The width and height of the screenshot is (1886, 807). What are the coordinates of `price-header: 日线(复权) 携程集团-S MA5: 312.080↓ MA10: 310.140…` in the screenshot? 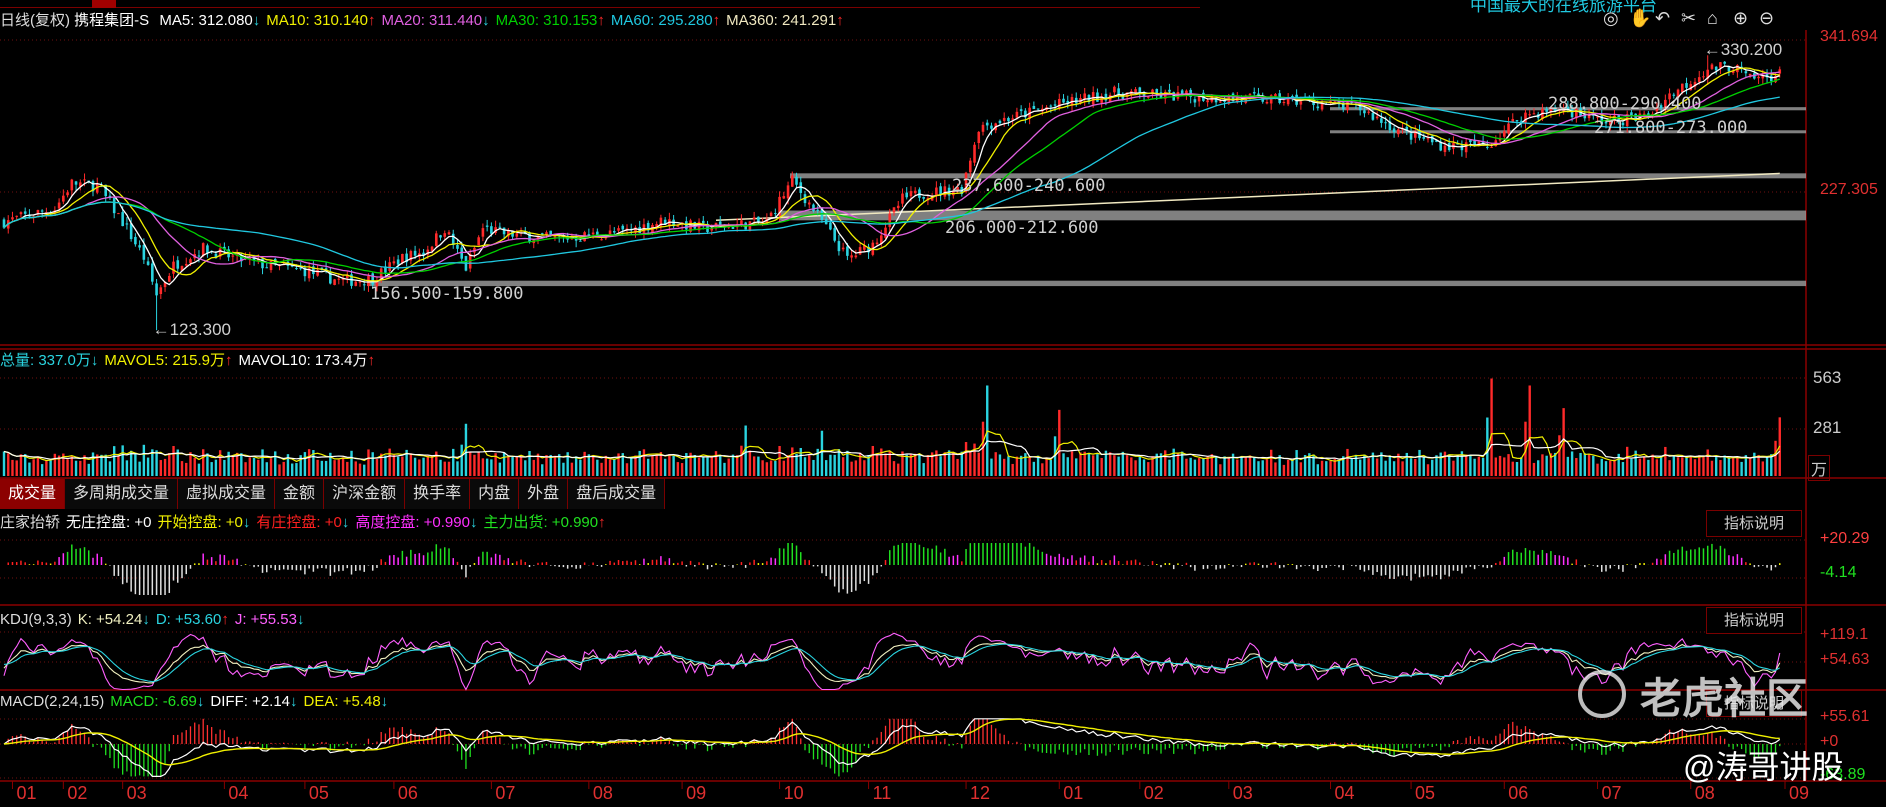 It's located at (422, 21).